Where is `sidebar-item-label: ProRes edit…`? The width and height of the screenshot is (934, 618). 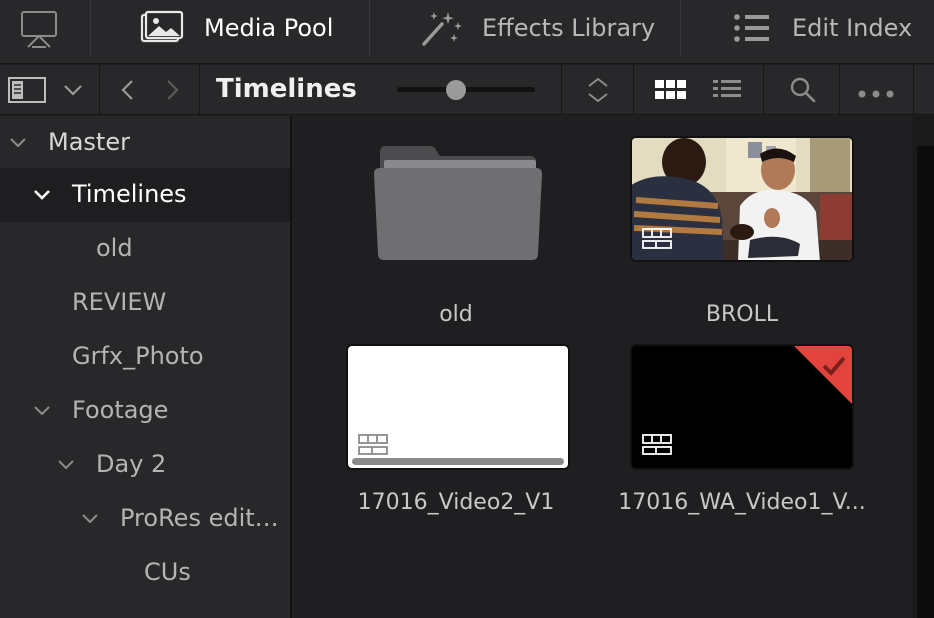
sidebar-item-label: ProRes edit… is located at coordinates (199, 518).